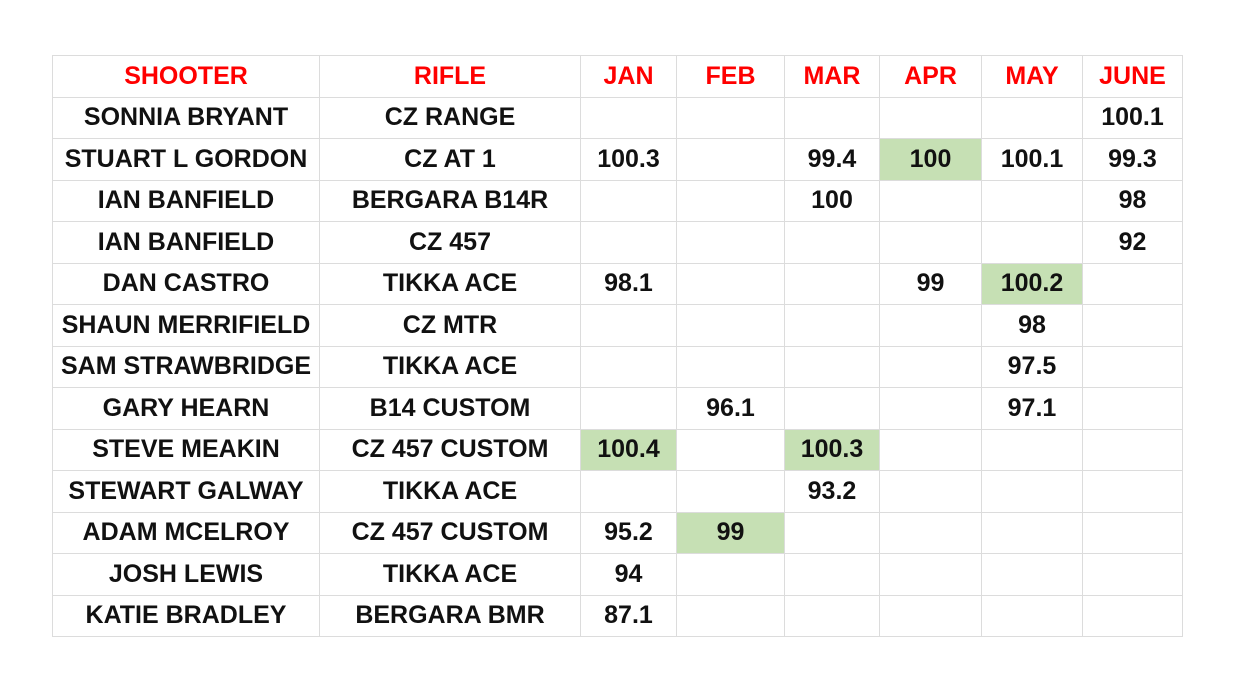  I want to click on table-row: SHAUN MERRIFIELD CZ MTR 98, so click(617, 325).